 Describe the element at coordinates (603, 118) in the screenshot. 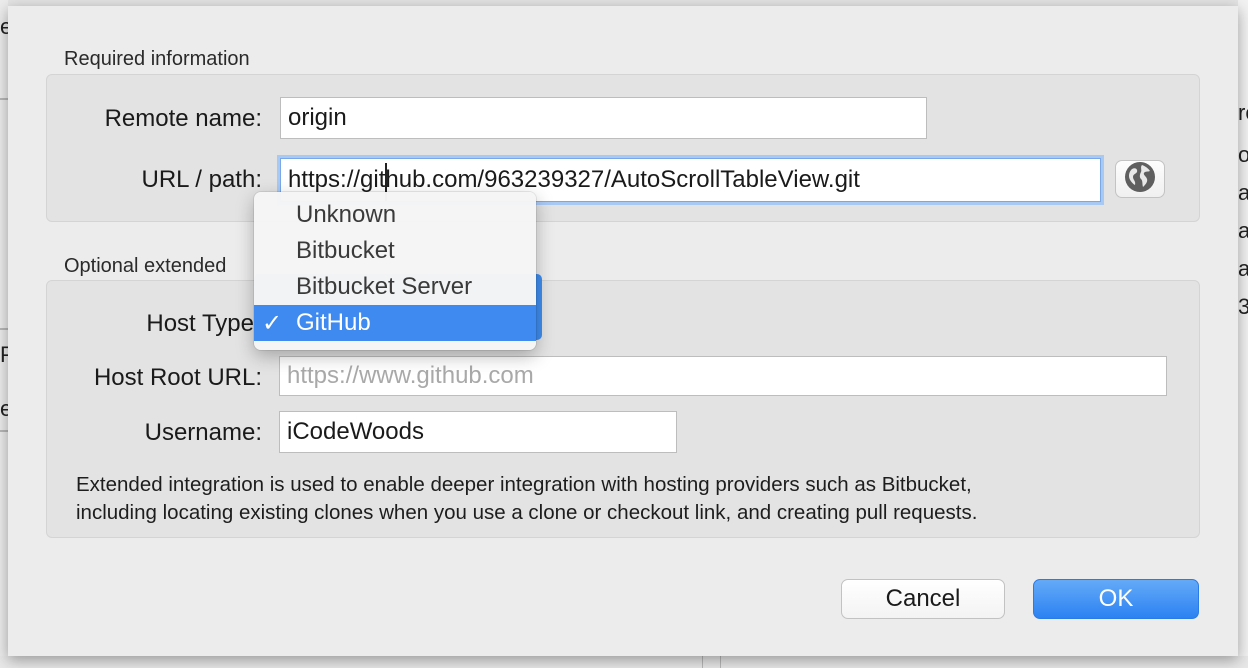

I see `remote-name-field: origin` at that location.